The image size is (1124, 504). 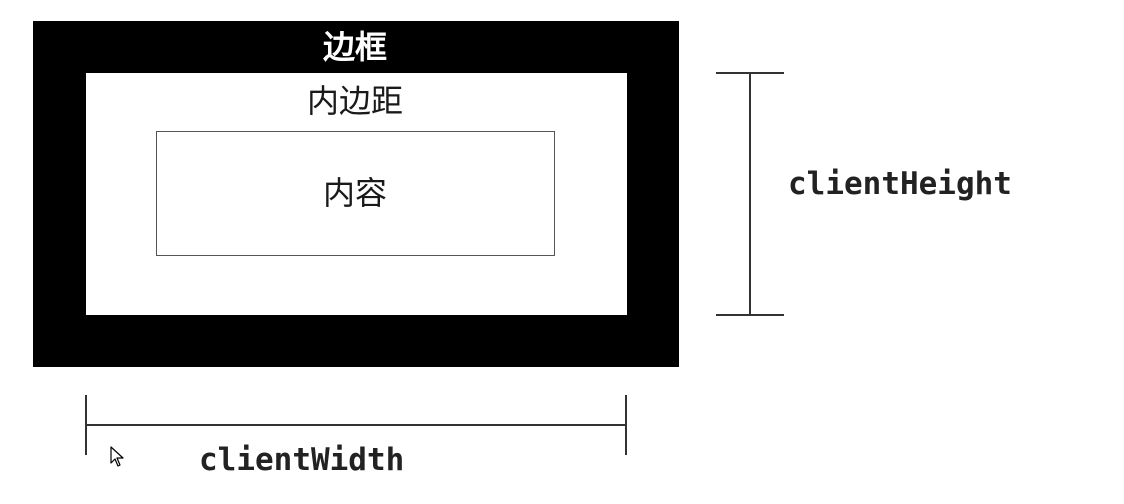 I want to click on client-width-label: clientWidth, so click(x=302, y=460).